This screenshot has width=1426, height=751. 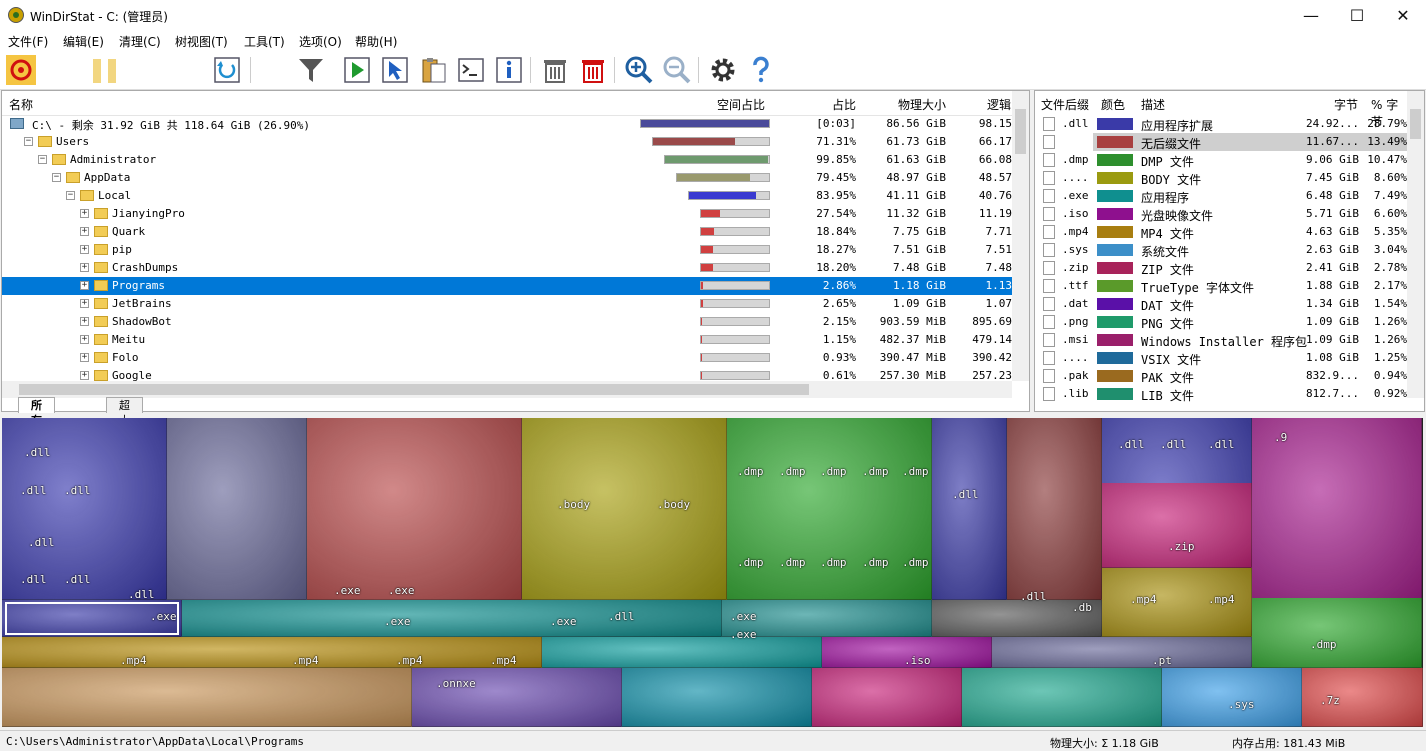 What do you see at coordinates (201, 41) in the screenshot?
I see `menu-treeview: 树视图(T)` at bounding box center [201, 41].